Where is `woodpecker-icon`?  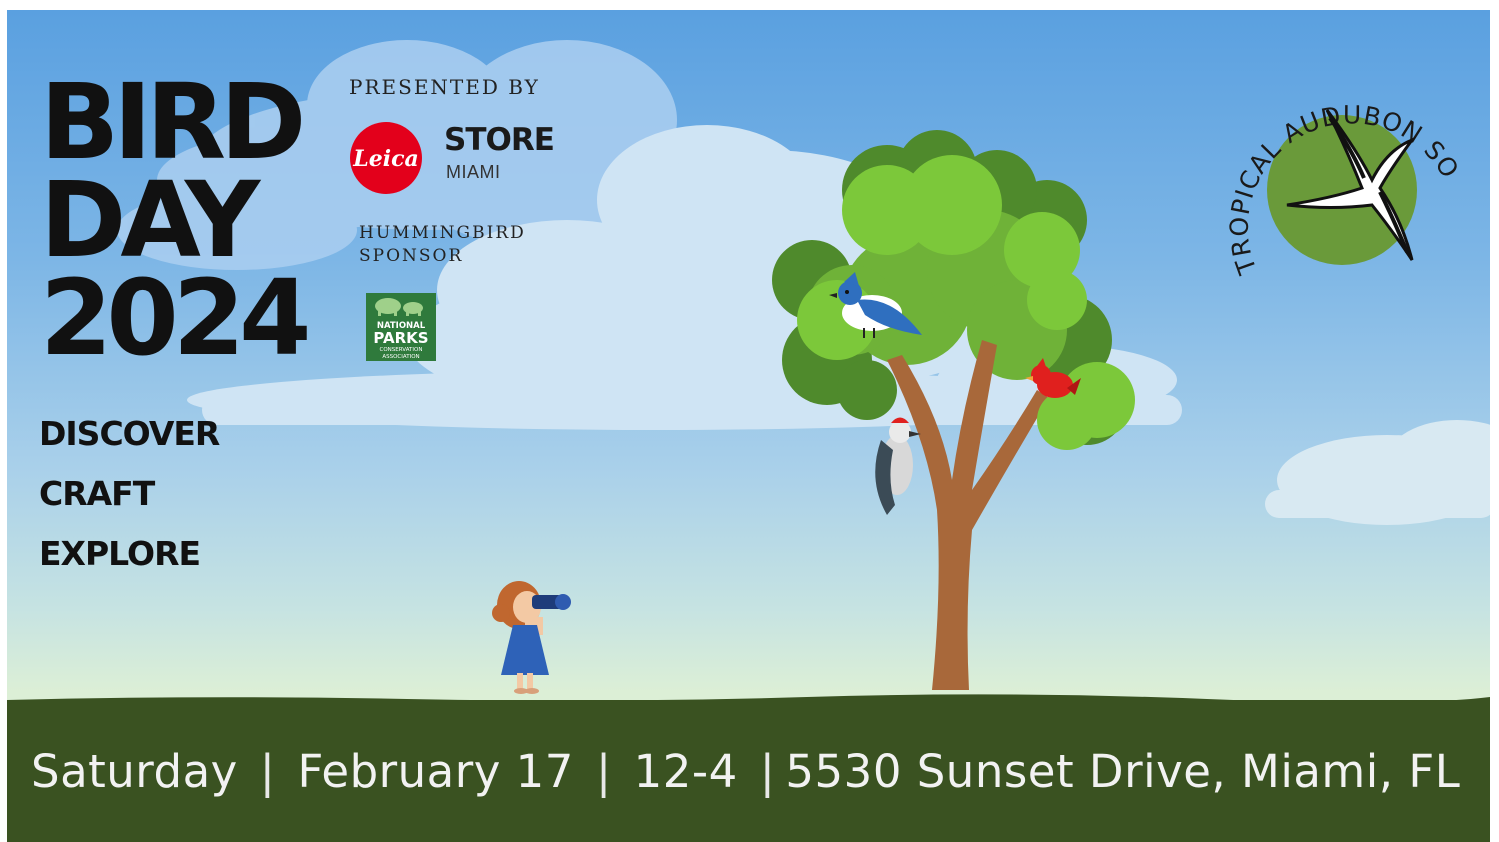
woodpecker-icon is located at coordinates (898, 466).